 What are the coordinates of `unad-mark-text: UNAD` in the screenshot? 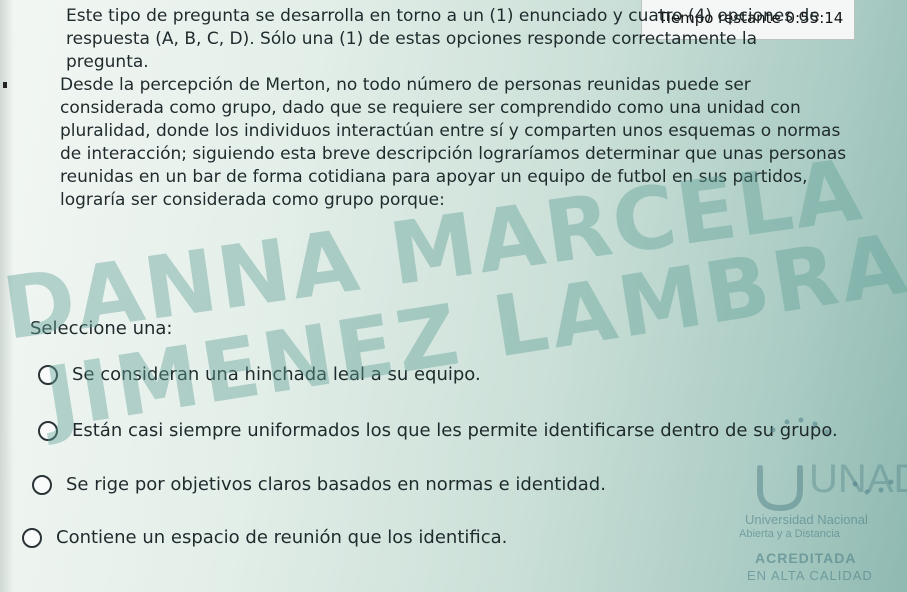 It's located at (858, 479).